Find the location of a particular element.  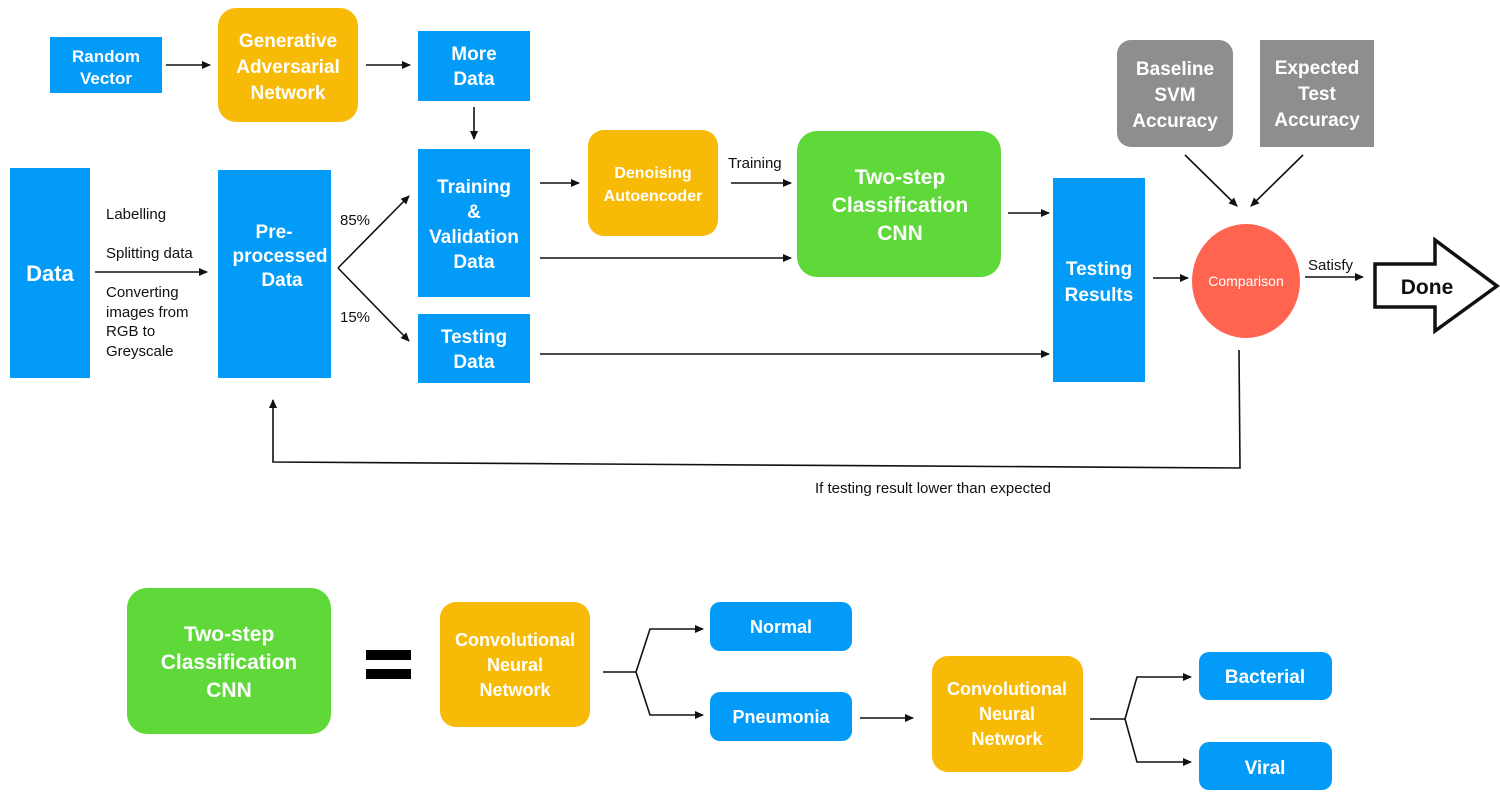

expected-line: Test is located at coordinates (1317, 94).